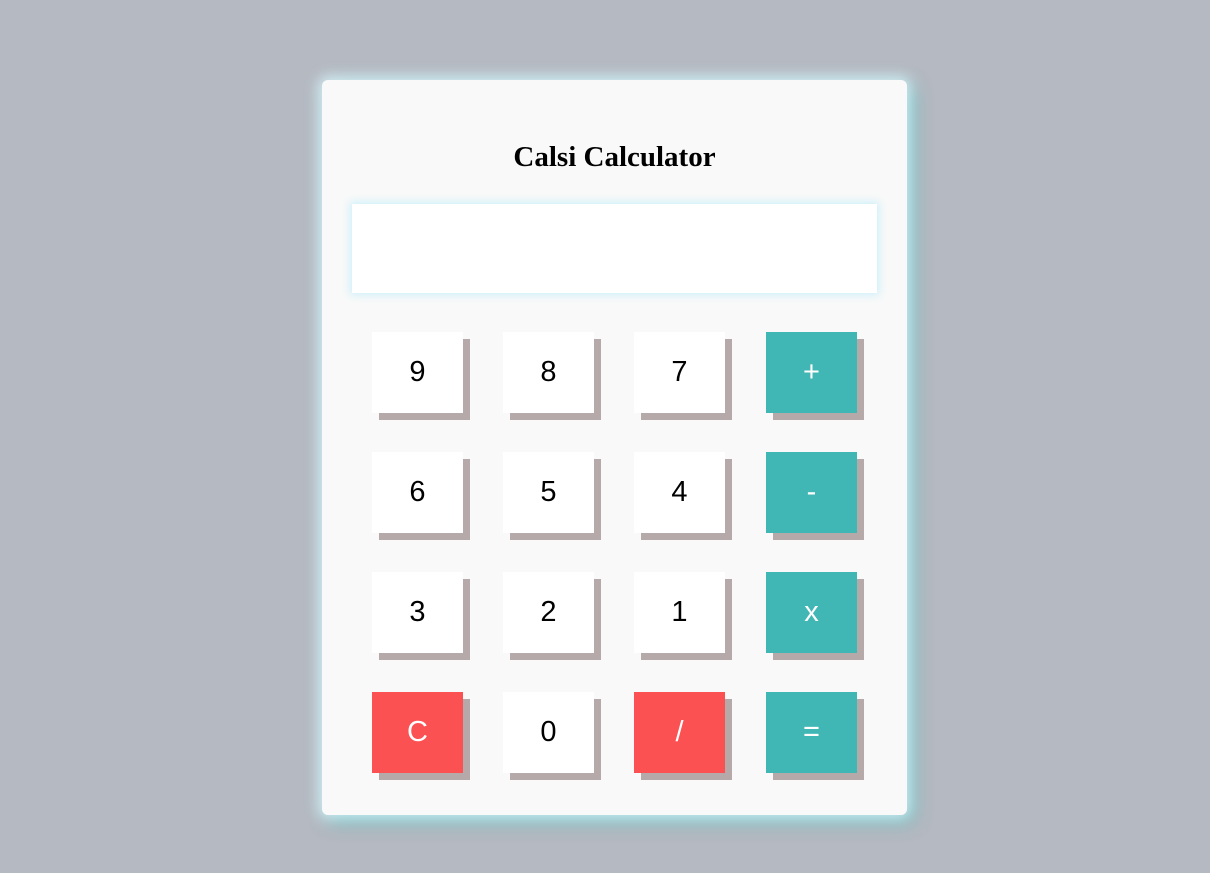 The height and width of the screenshot is (873, 1210). I want to click on key-4-button: 4, so click(679, 492).